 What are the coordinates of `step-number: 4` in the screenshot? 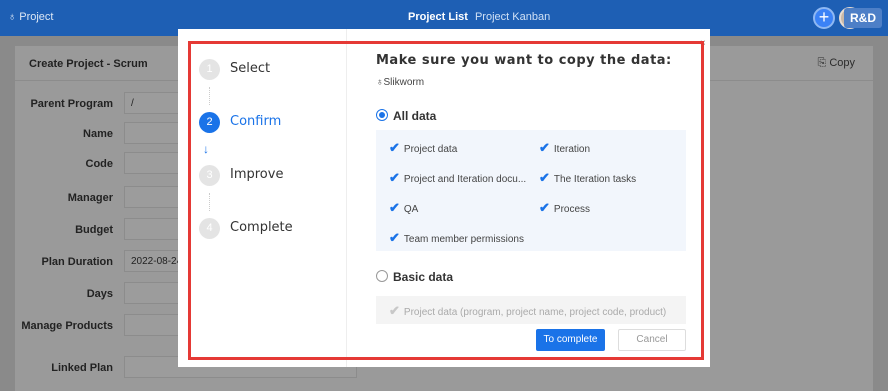 It's located at (209, 228).